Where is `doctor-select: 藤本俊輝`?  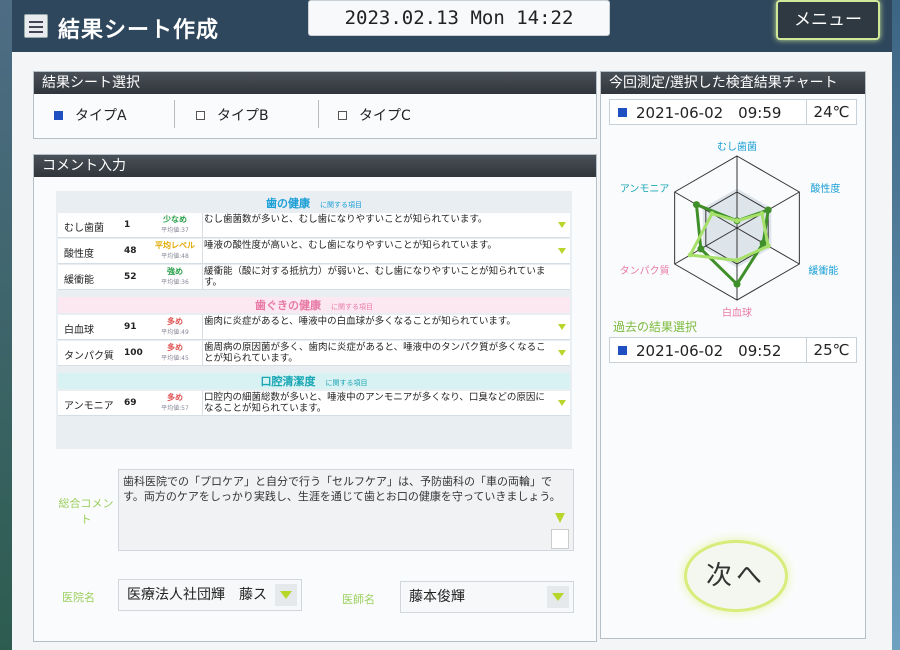
doctor-select: 藤本俊輝 is located at coordinates (487, 597).